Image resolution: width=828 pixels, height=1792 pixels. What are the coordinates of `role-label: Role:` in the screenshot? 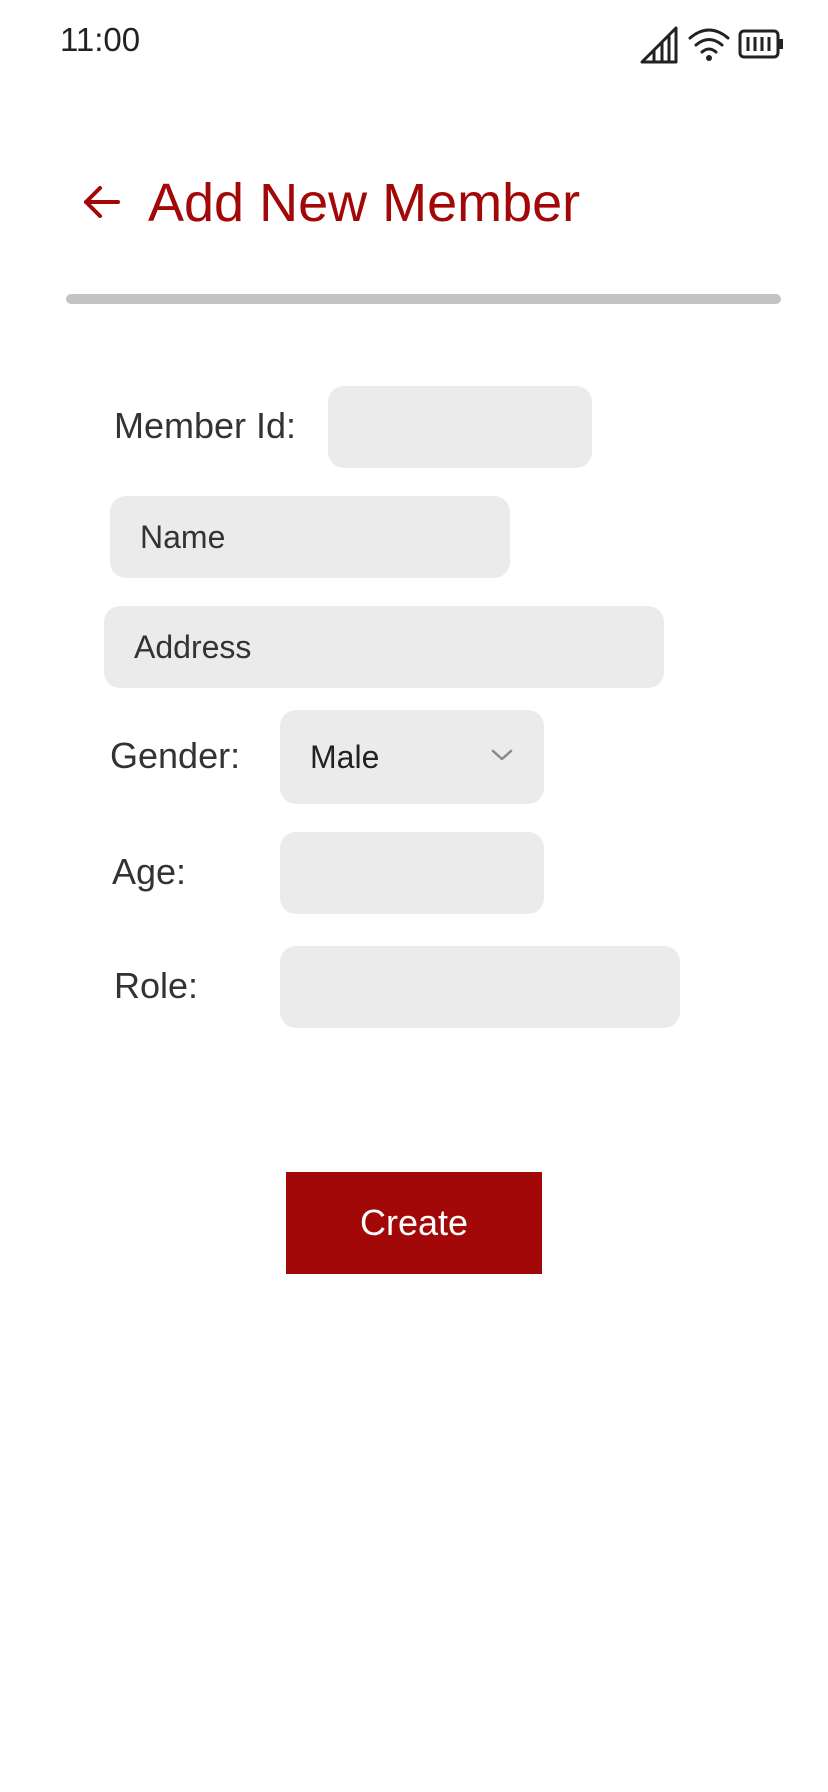 It's located at (156, 985).